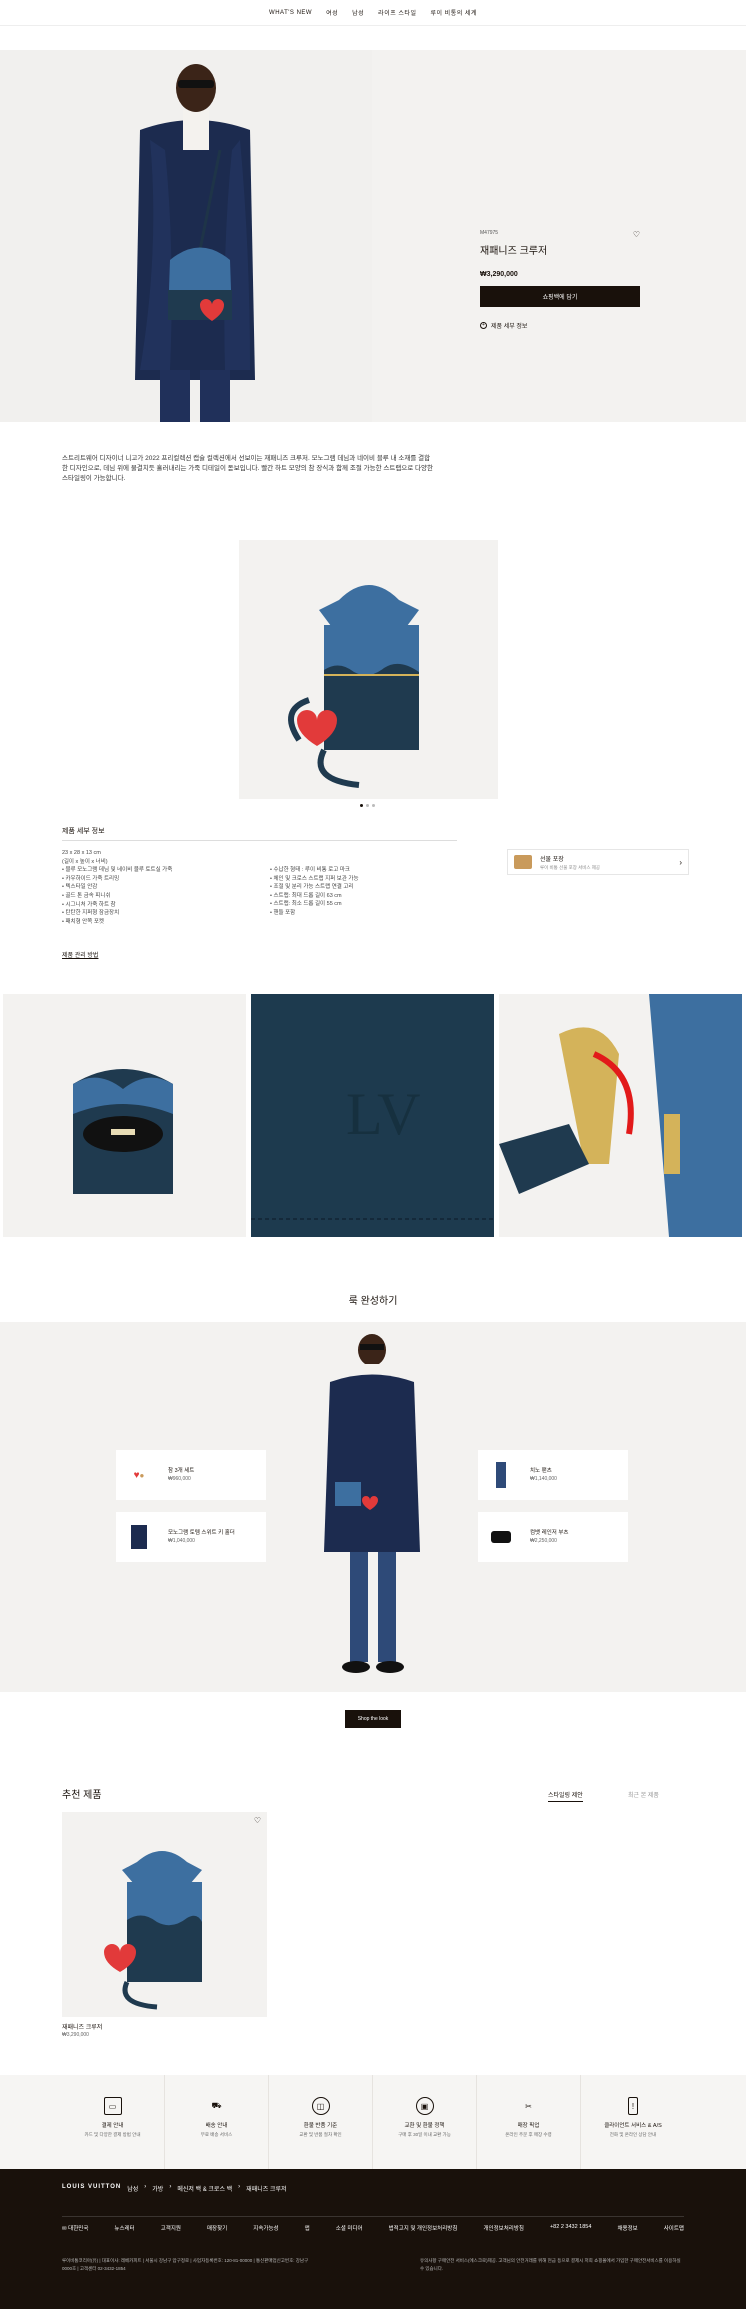  What do you see at coordinates (217, 2122) in the screenshot?
I see `service-delivery: ⛟ 배송 안내 무료 배송 서비스` at bounding box center [217, 2122].